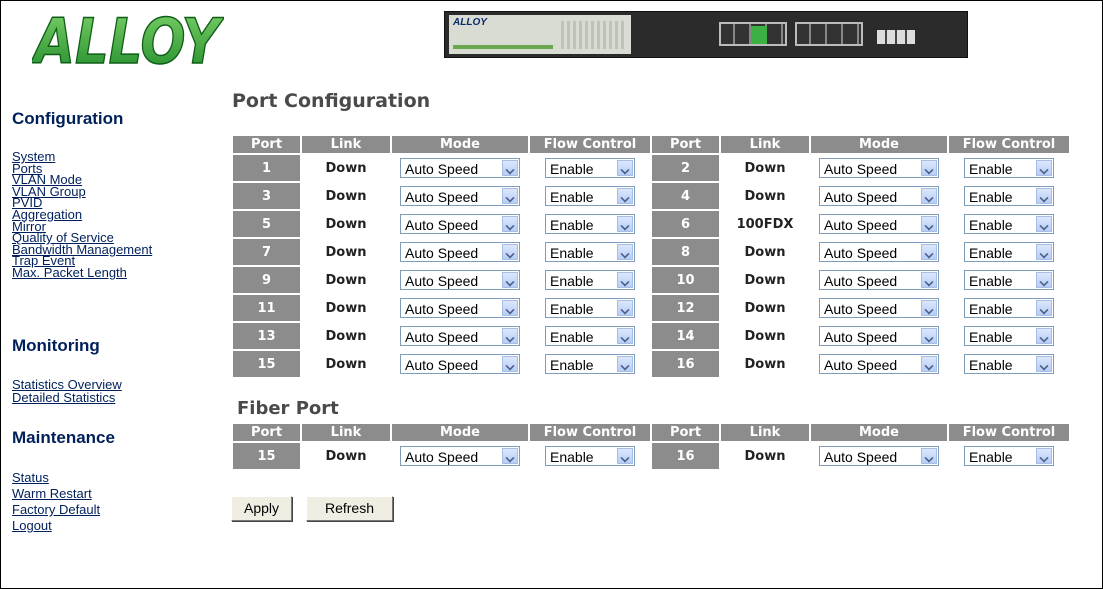 This screenshot has width=1103, height=589. I want to click on nav-link-factory-default: Factory Default, so click(56, 510).